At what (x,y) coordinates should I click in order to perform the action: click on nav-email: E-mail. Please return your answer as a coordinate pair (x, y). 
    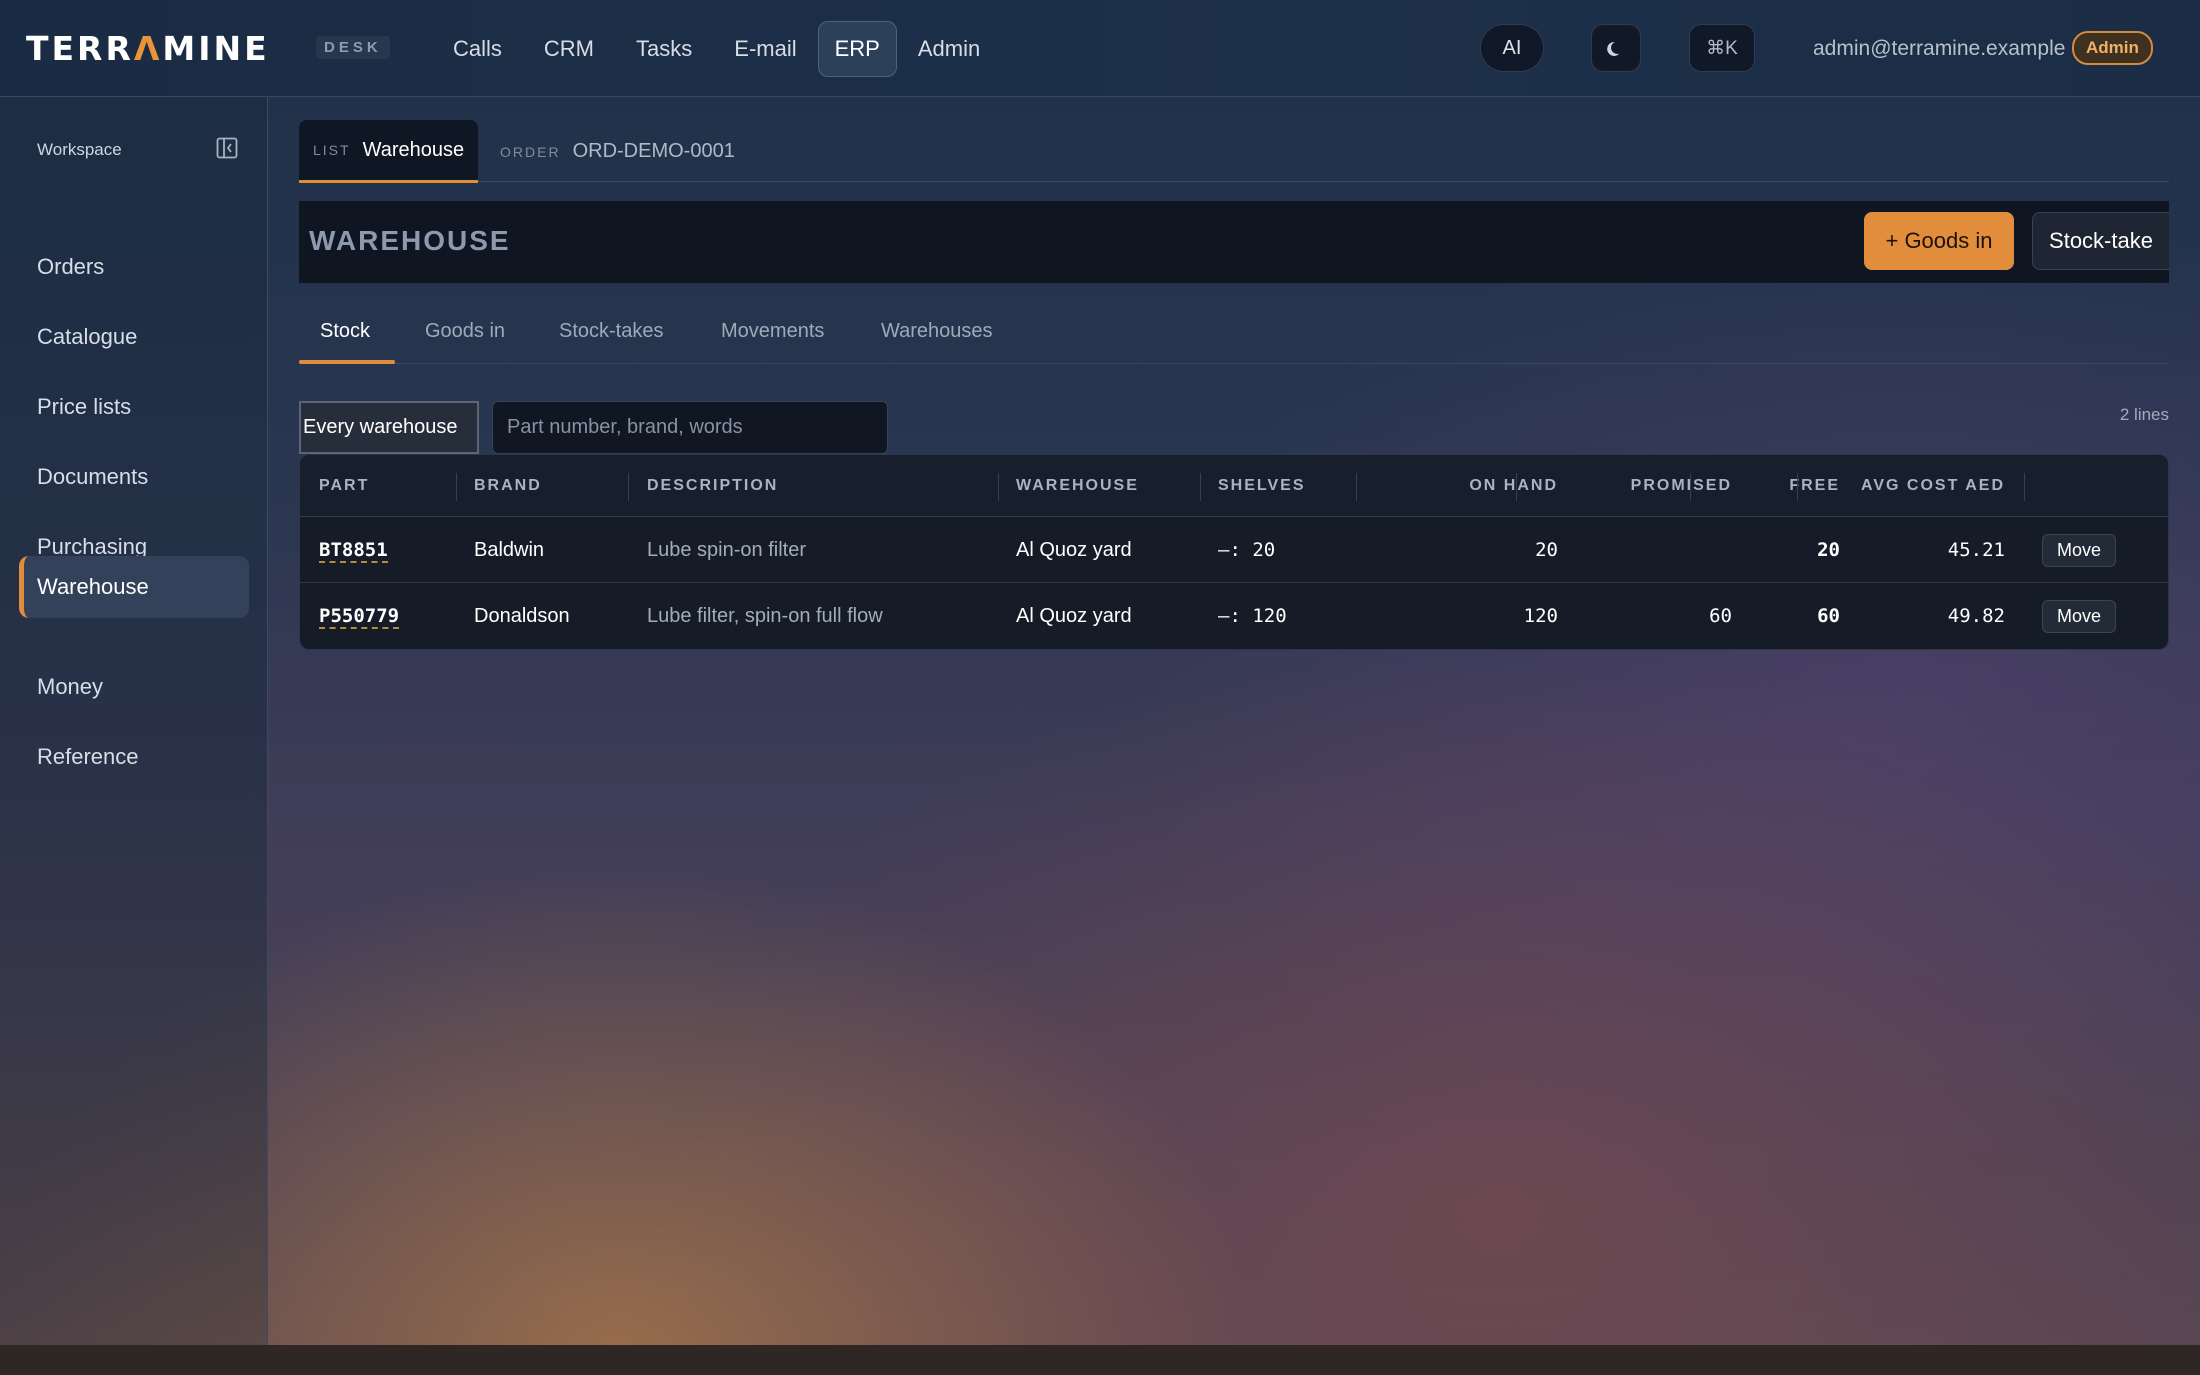
    Looking at the image, I should click on (765, 49).